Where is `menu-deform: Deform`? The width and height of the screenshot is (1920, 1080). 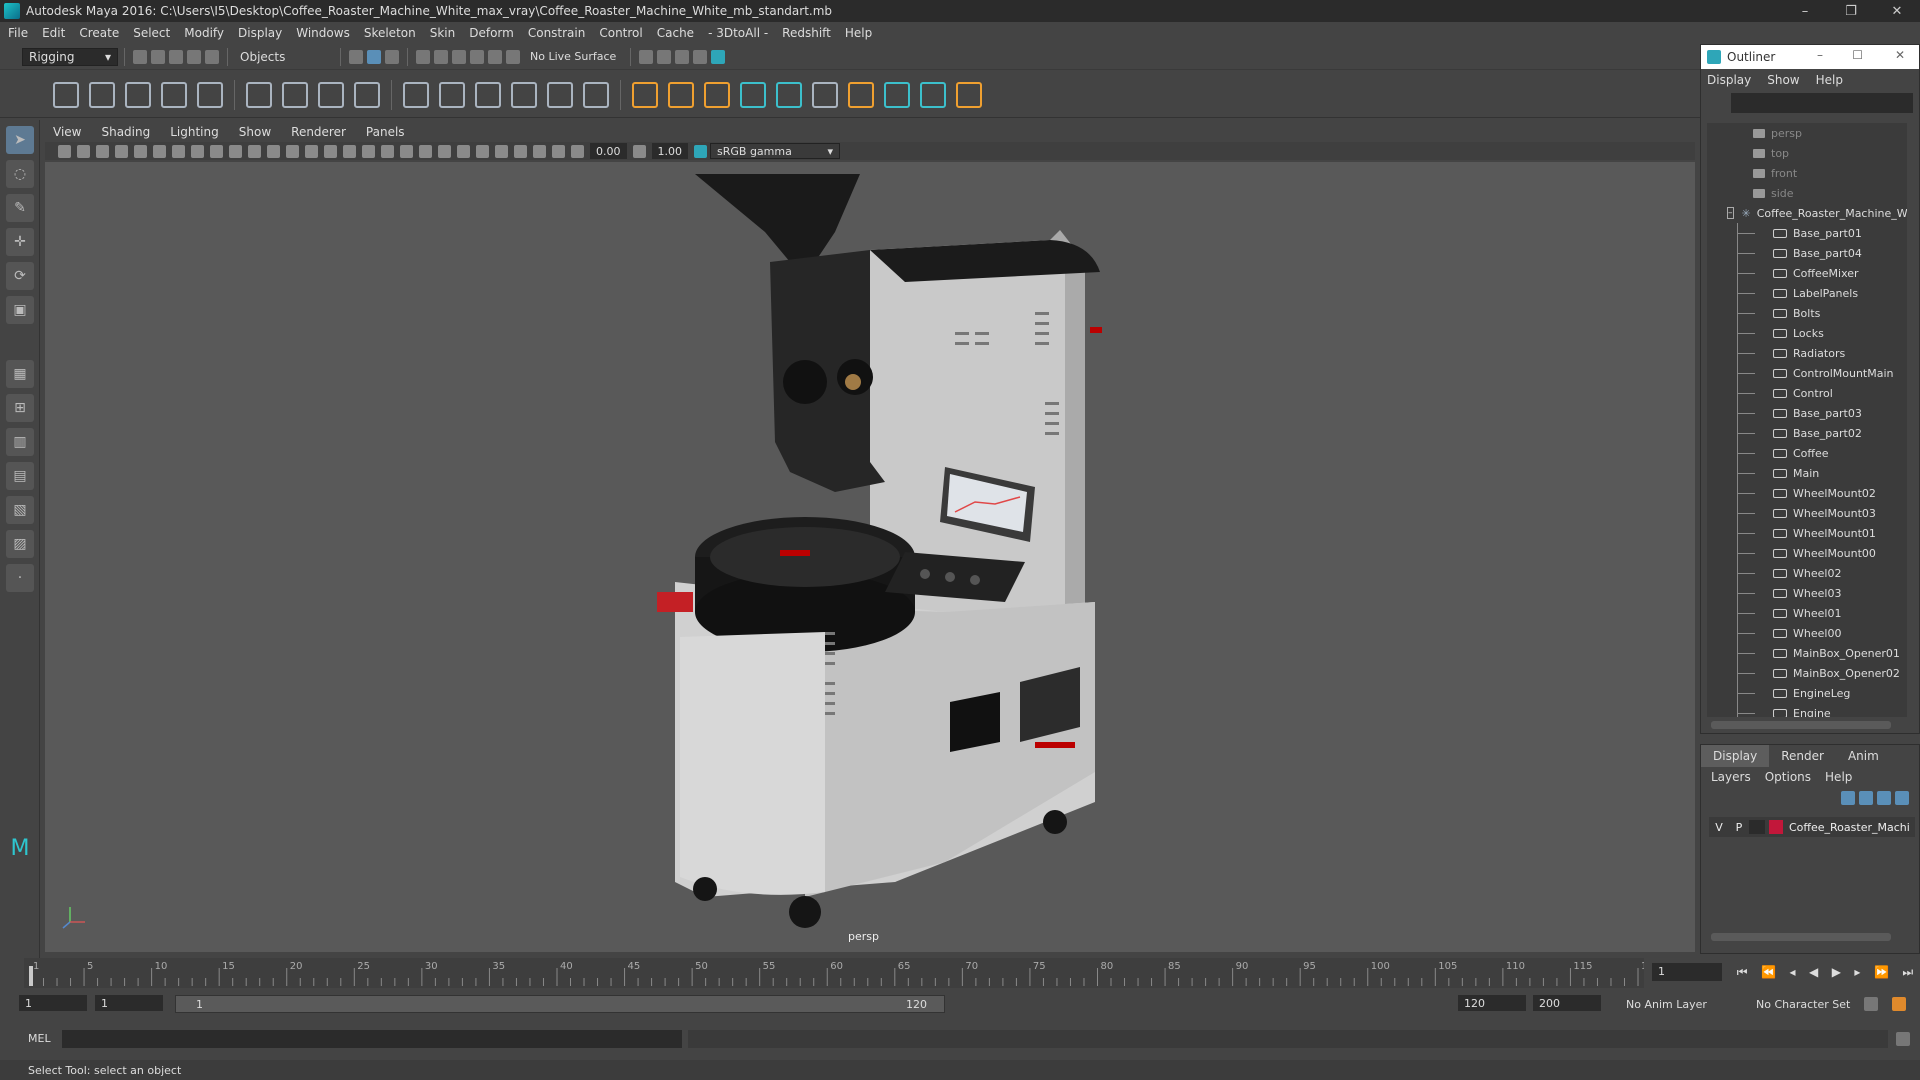
menu-deform: Deform is located at coordinates (491, 33).